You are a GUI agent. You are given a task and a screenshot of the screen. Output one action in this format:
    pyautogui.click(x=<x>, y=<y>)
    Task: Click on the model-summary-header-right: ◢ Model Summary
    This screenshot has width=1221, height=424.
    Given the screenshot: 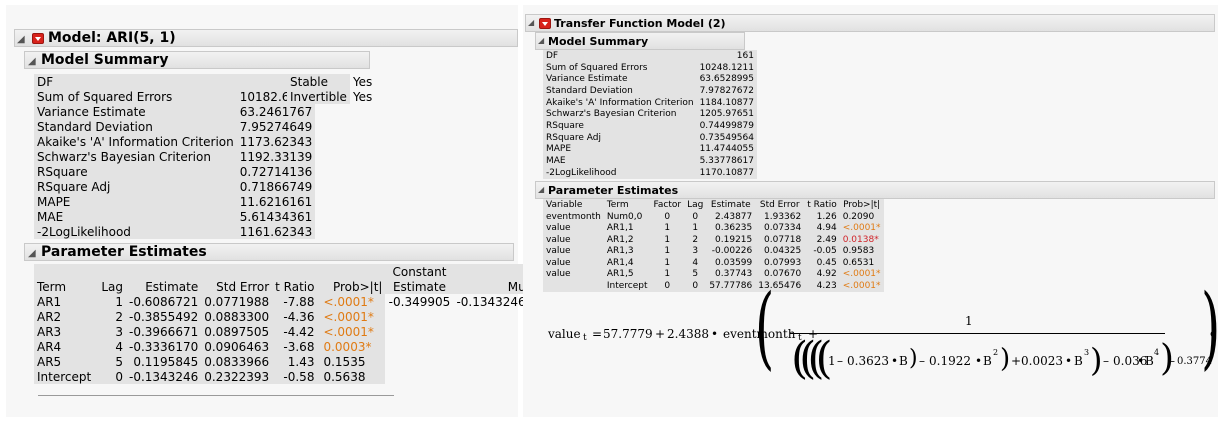 What is the action you would take?
    pyautogui.click(x=640, y=41)
    